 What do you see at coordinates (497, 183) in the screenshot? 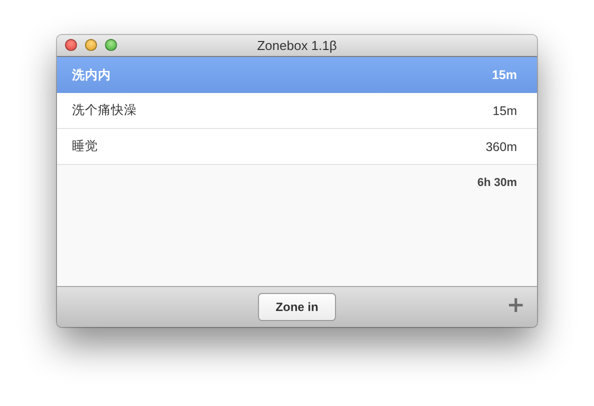
I see `total-duration: 6h 30m` at bounding box center [497, 183].